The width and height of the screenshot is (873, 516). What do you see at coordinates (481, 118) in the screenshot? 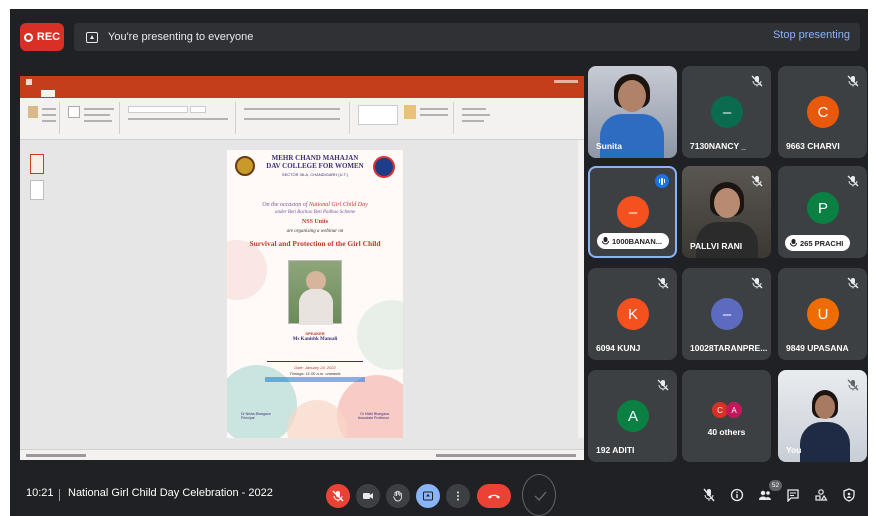
I see `ribbon-group-editing` at bounding box center [481, 118].